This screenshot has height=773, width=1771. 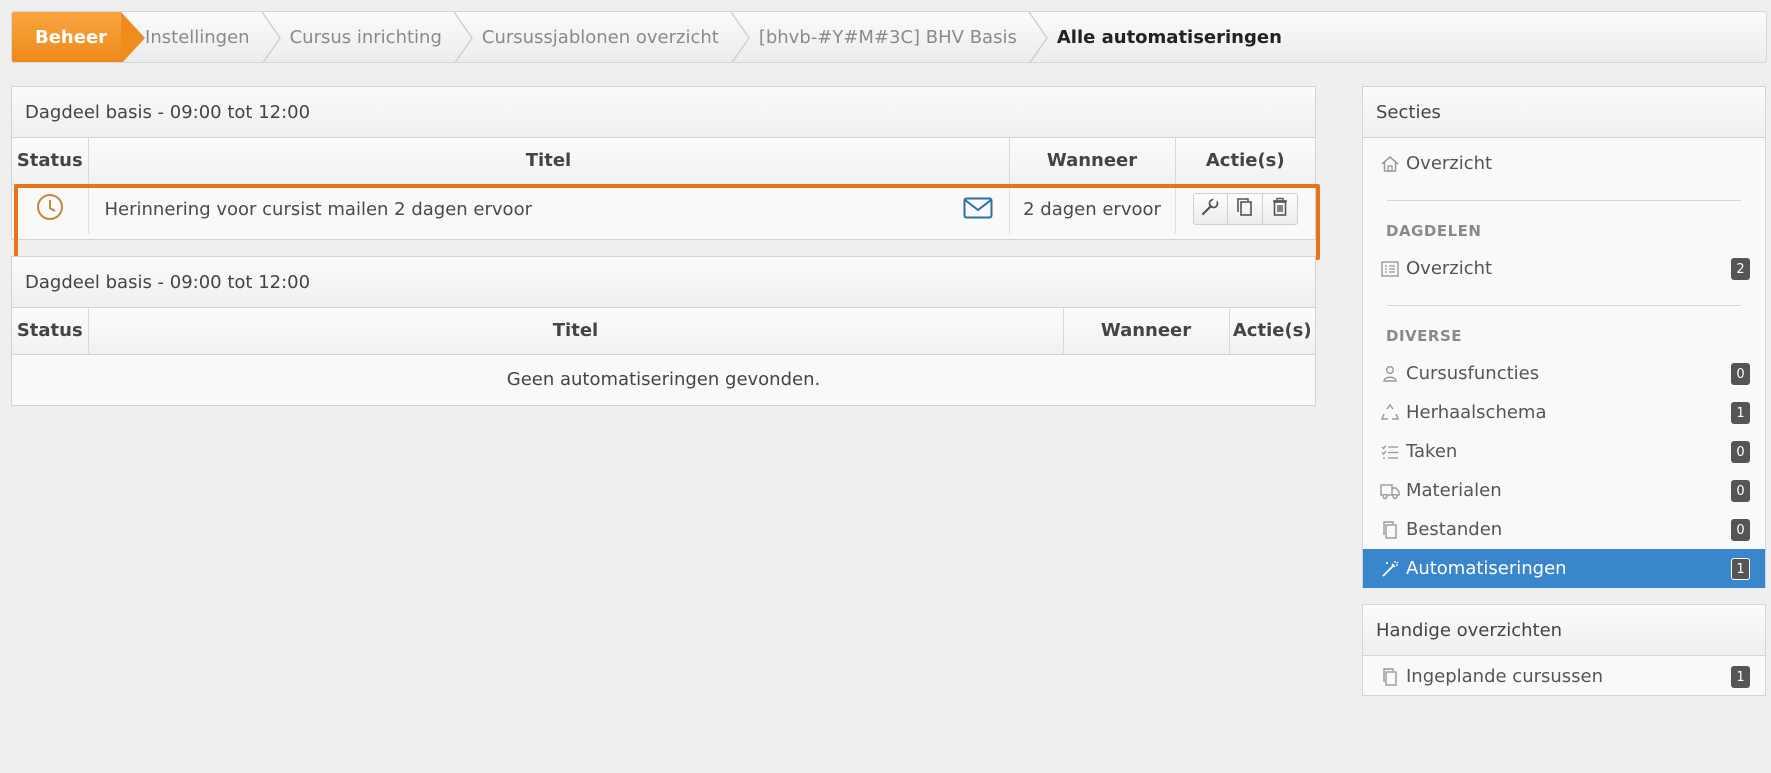 What do you see at coordinates (1564, 112) in the screenshot?
I see `sidebar-title: Secties` at bounding box center [1564, 112].